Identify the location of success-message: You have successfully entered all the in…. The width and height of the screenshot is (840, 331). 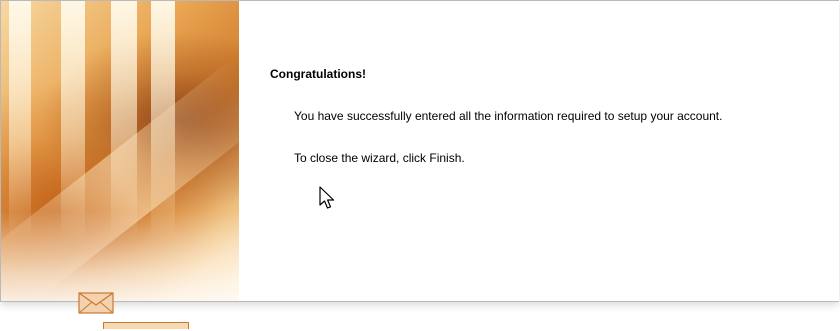
(508, 116).